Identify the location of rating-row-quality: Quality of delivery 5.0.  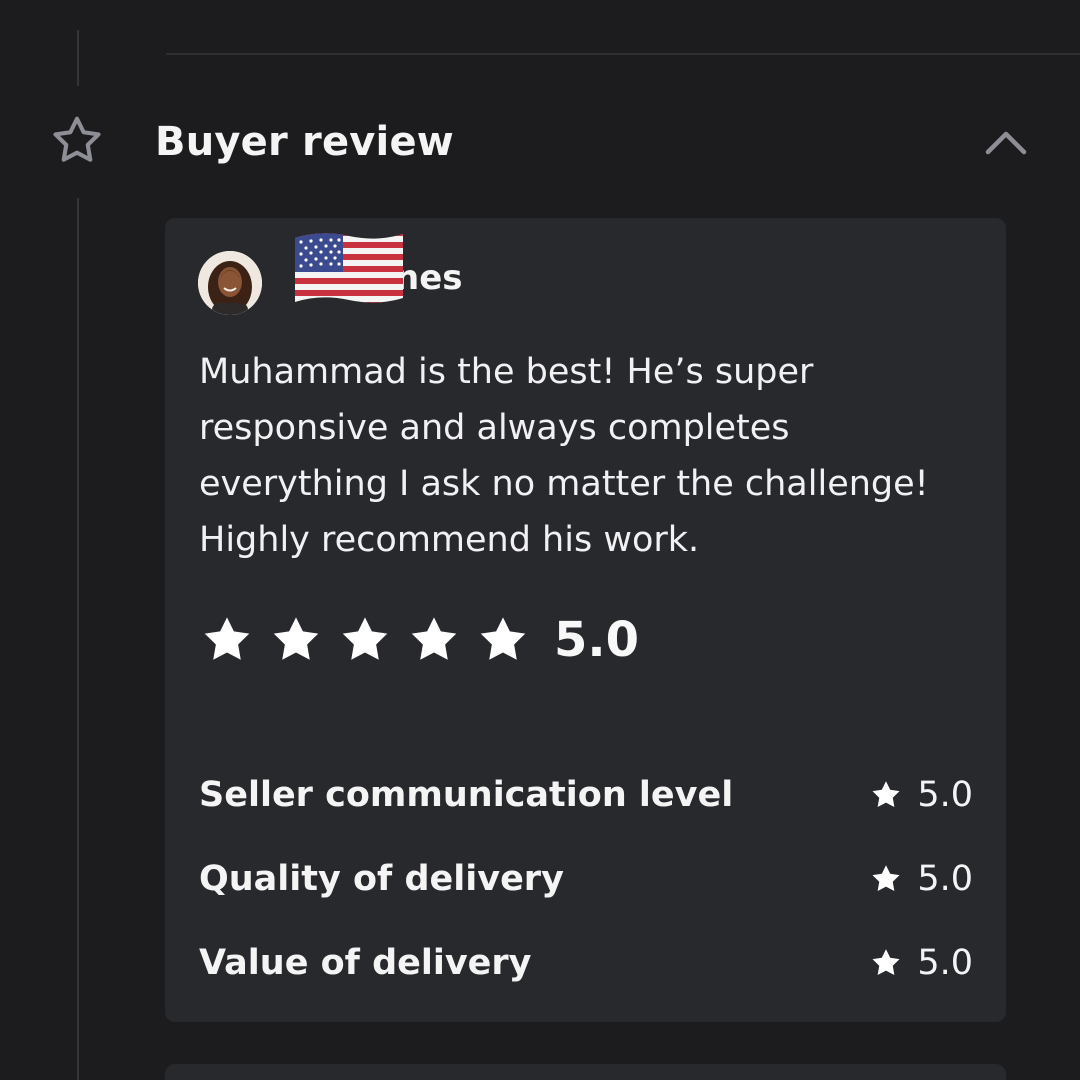
(586, 879).